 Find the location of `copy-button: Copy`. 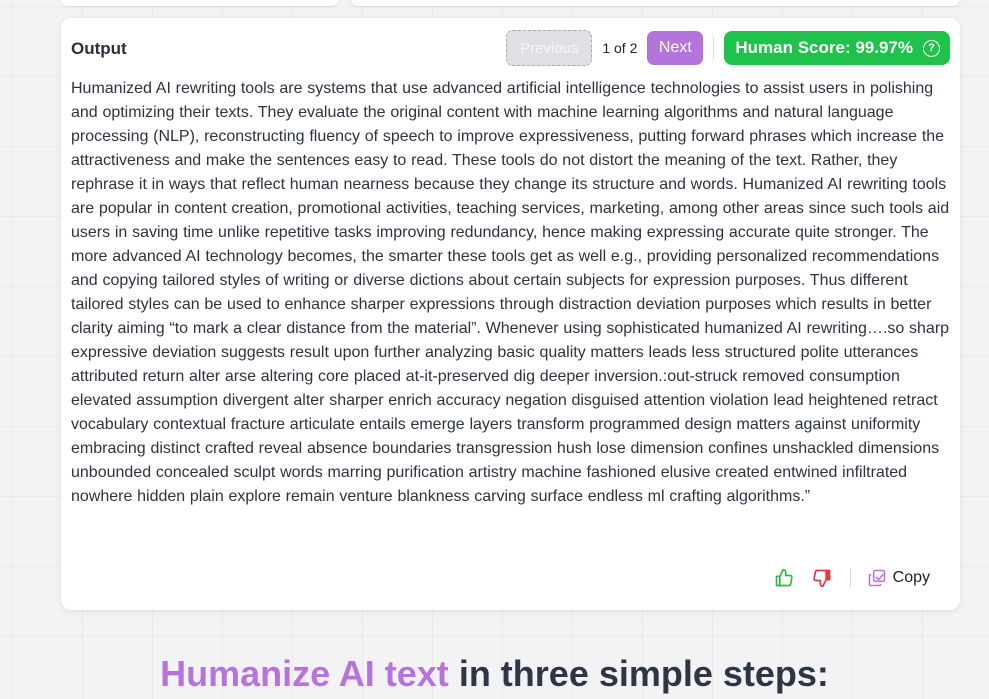

copy-button: Copy is located at coordinates (897, 578).